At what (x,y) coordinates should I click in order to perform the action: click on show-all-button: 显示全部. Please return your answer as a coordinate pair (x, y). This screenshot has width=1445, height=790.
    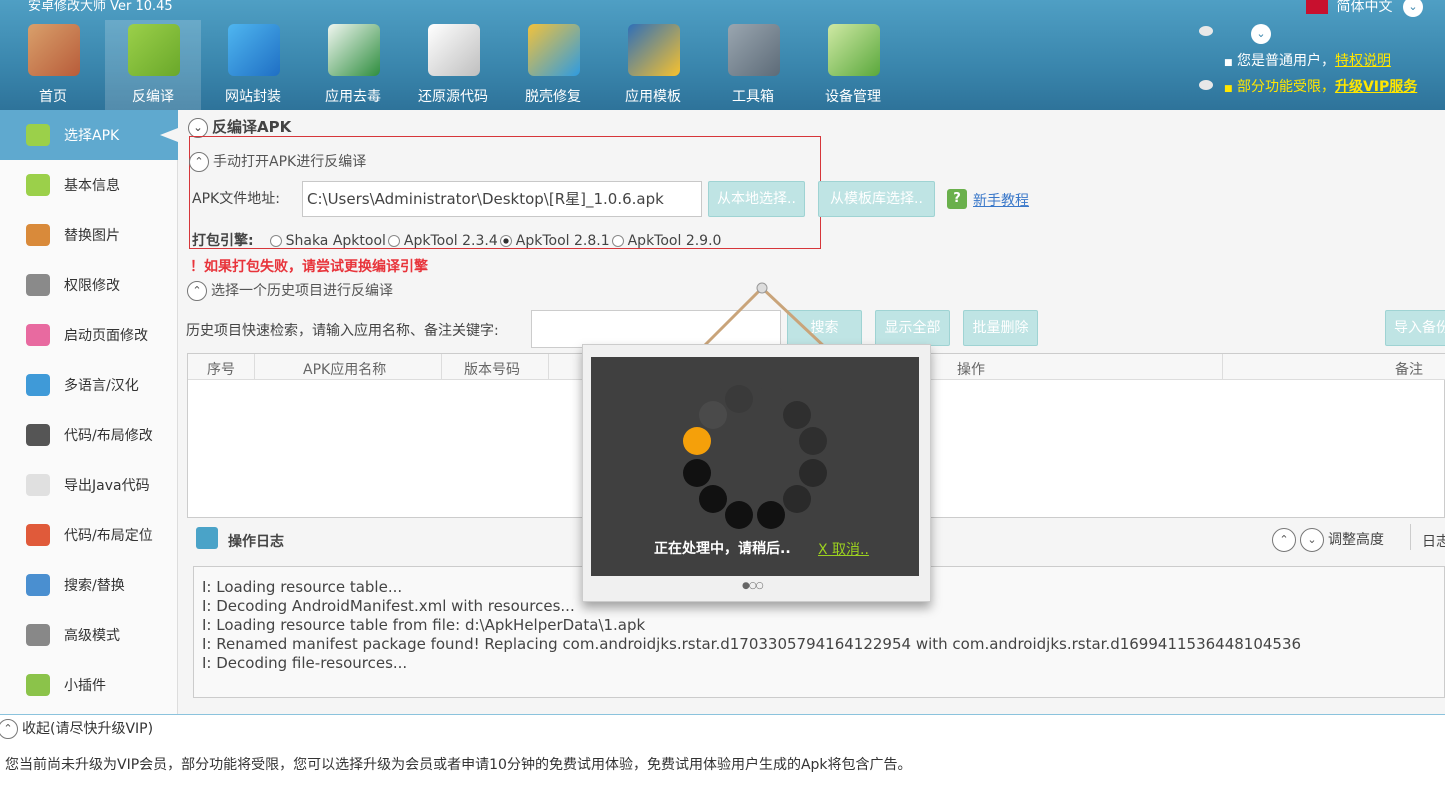
    Looking at the image, I should click on (912, 328).